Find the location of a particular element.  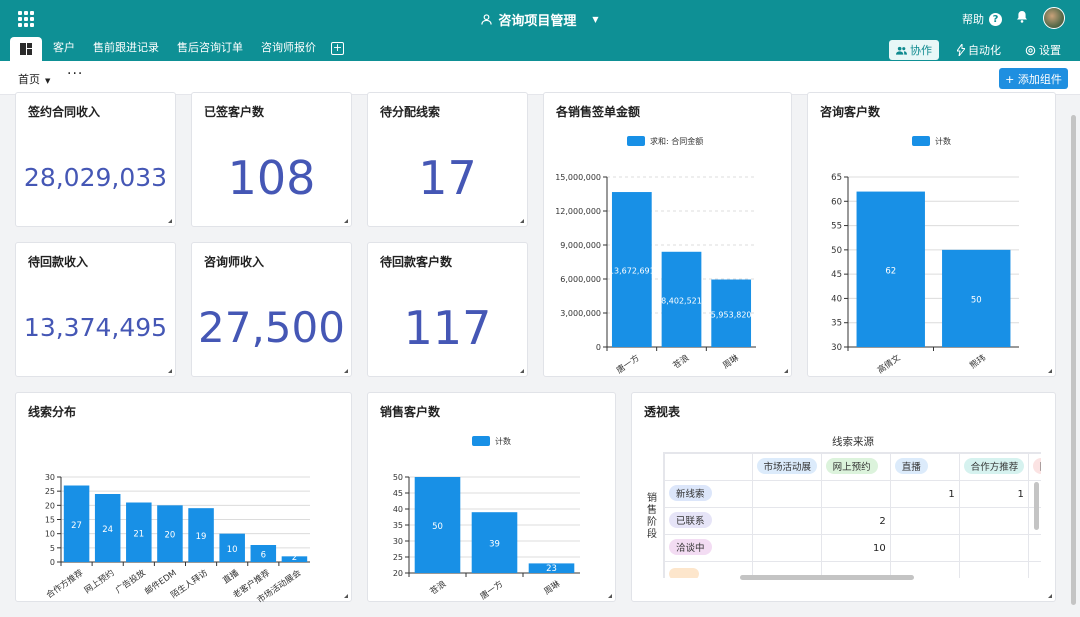

y-tick-label: 65 is located at coordinates (836, 178).